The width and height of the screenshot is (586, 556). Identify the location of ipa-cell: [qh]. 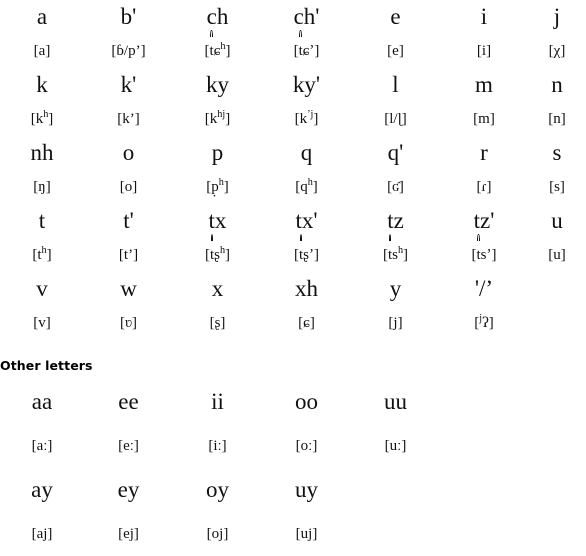
(306, 186).